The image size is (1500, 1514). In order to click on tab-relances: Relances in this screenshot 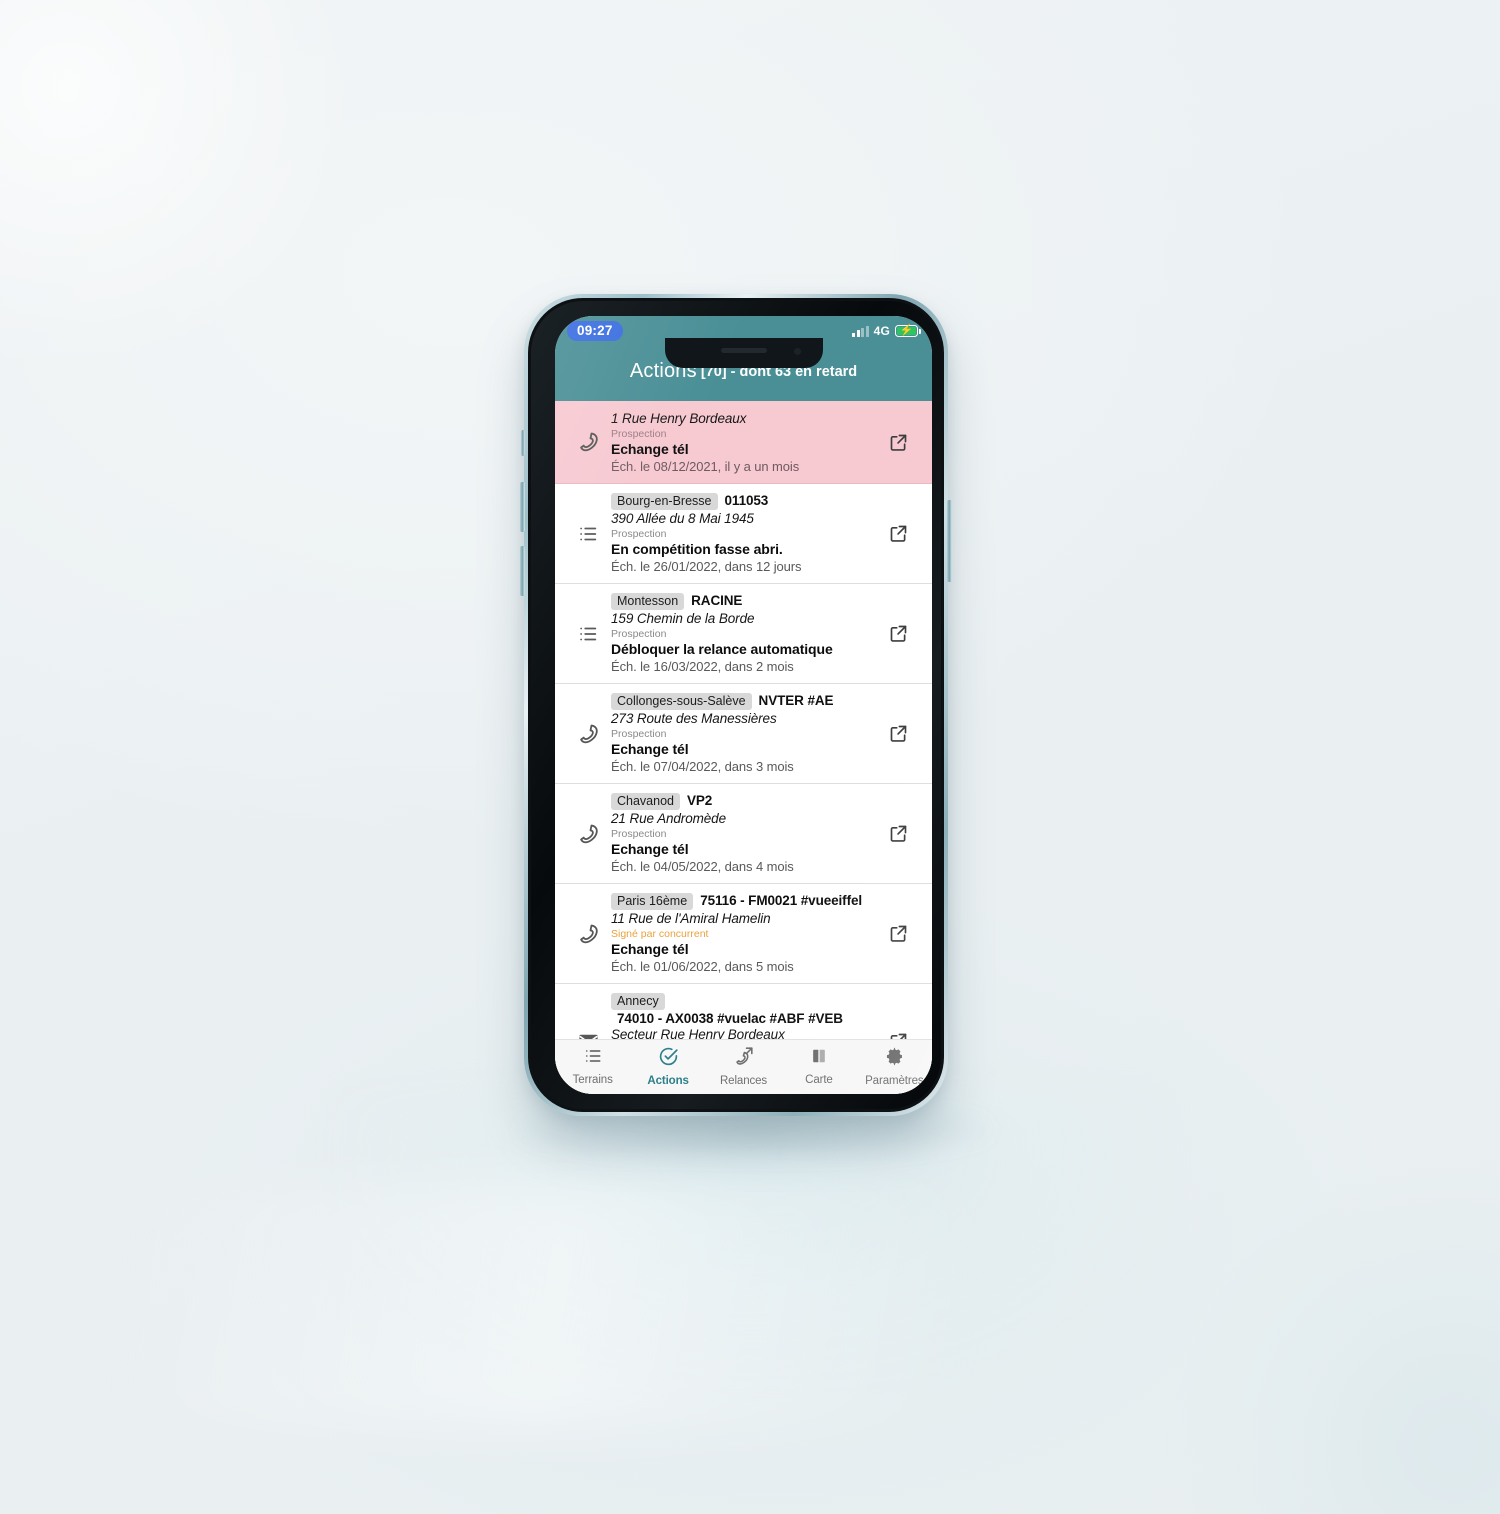, I will do `click(743, 1066)`.